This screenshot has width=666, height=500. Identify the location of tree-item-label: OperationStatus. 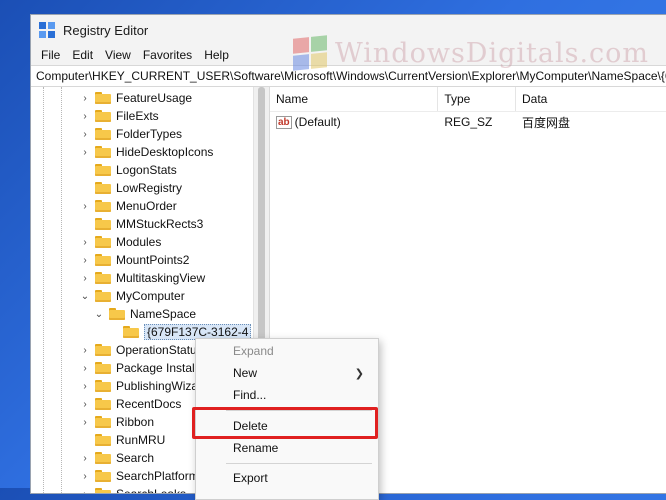
(159, 350).